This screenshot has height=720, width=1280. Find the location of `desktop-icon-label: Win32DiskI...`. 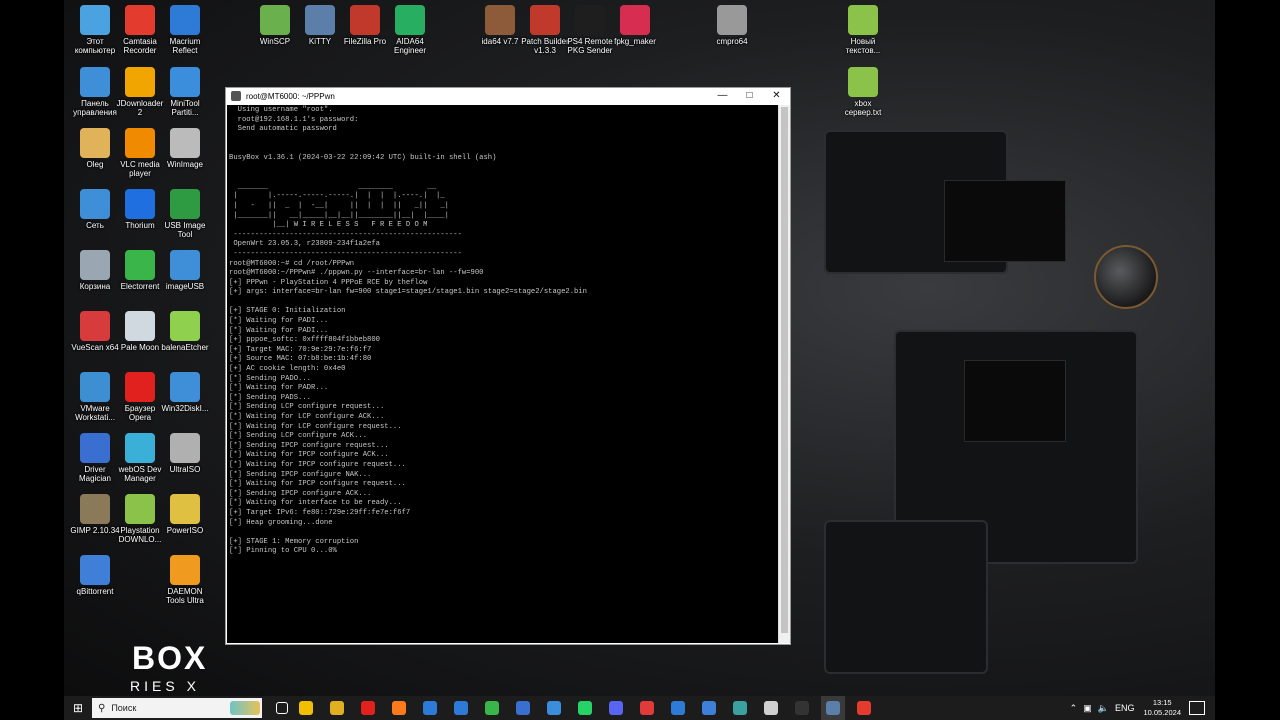

desktop-icon-label: Win32DiskI... is located at coordinates (185, 408).